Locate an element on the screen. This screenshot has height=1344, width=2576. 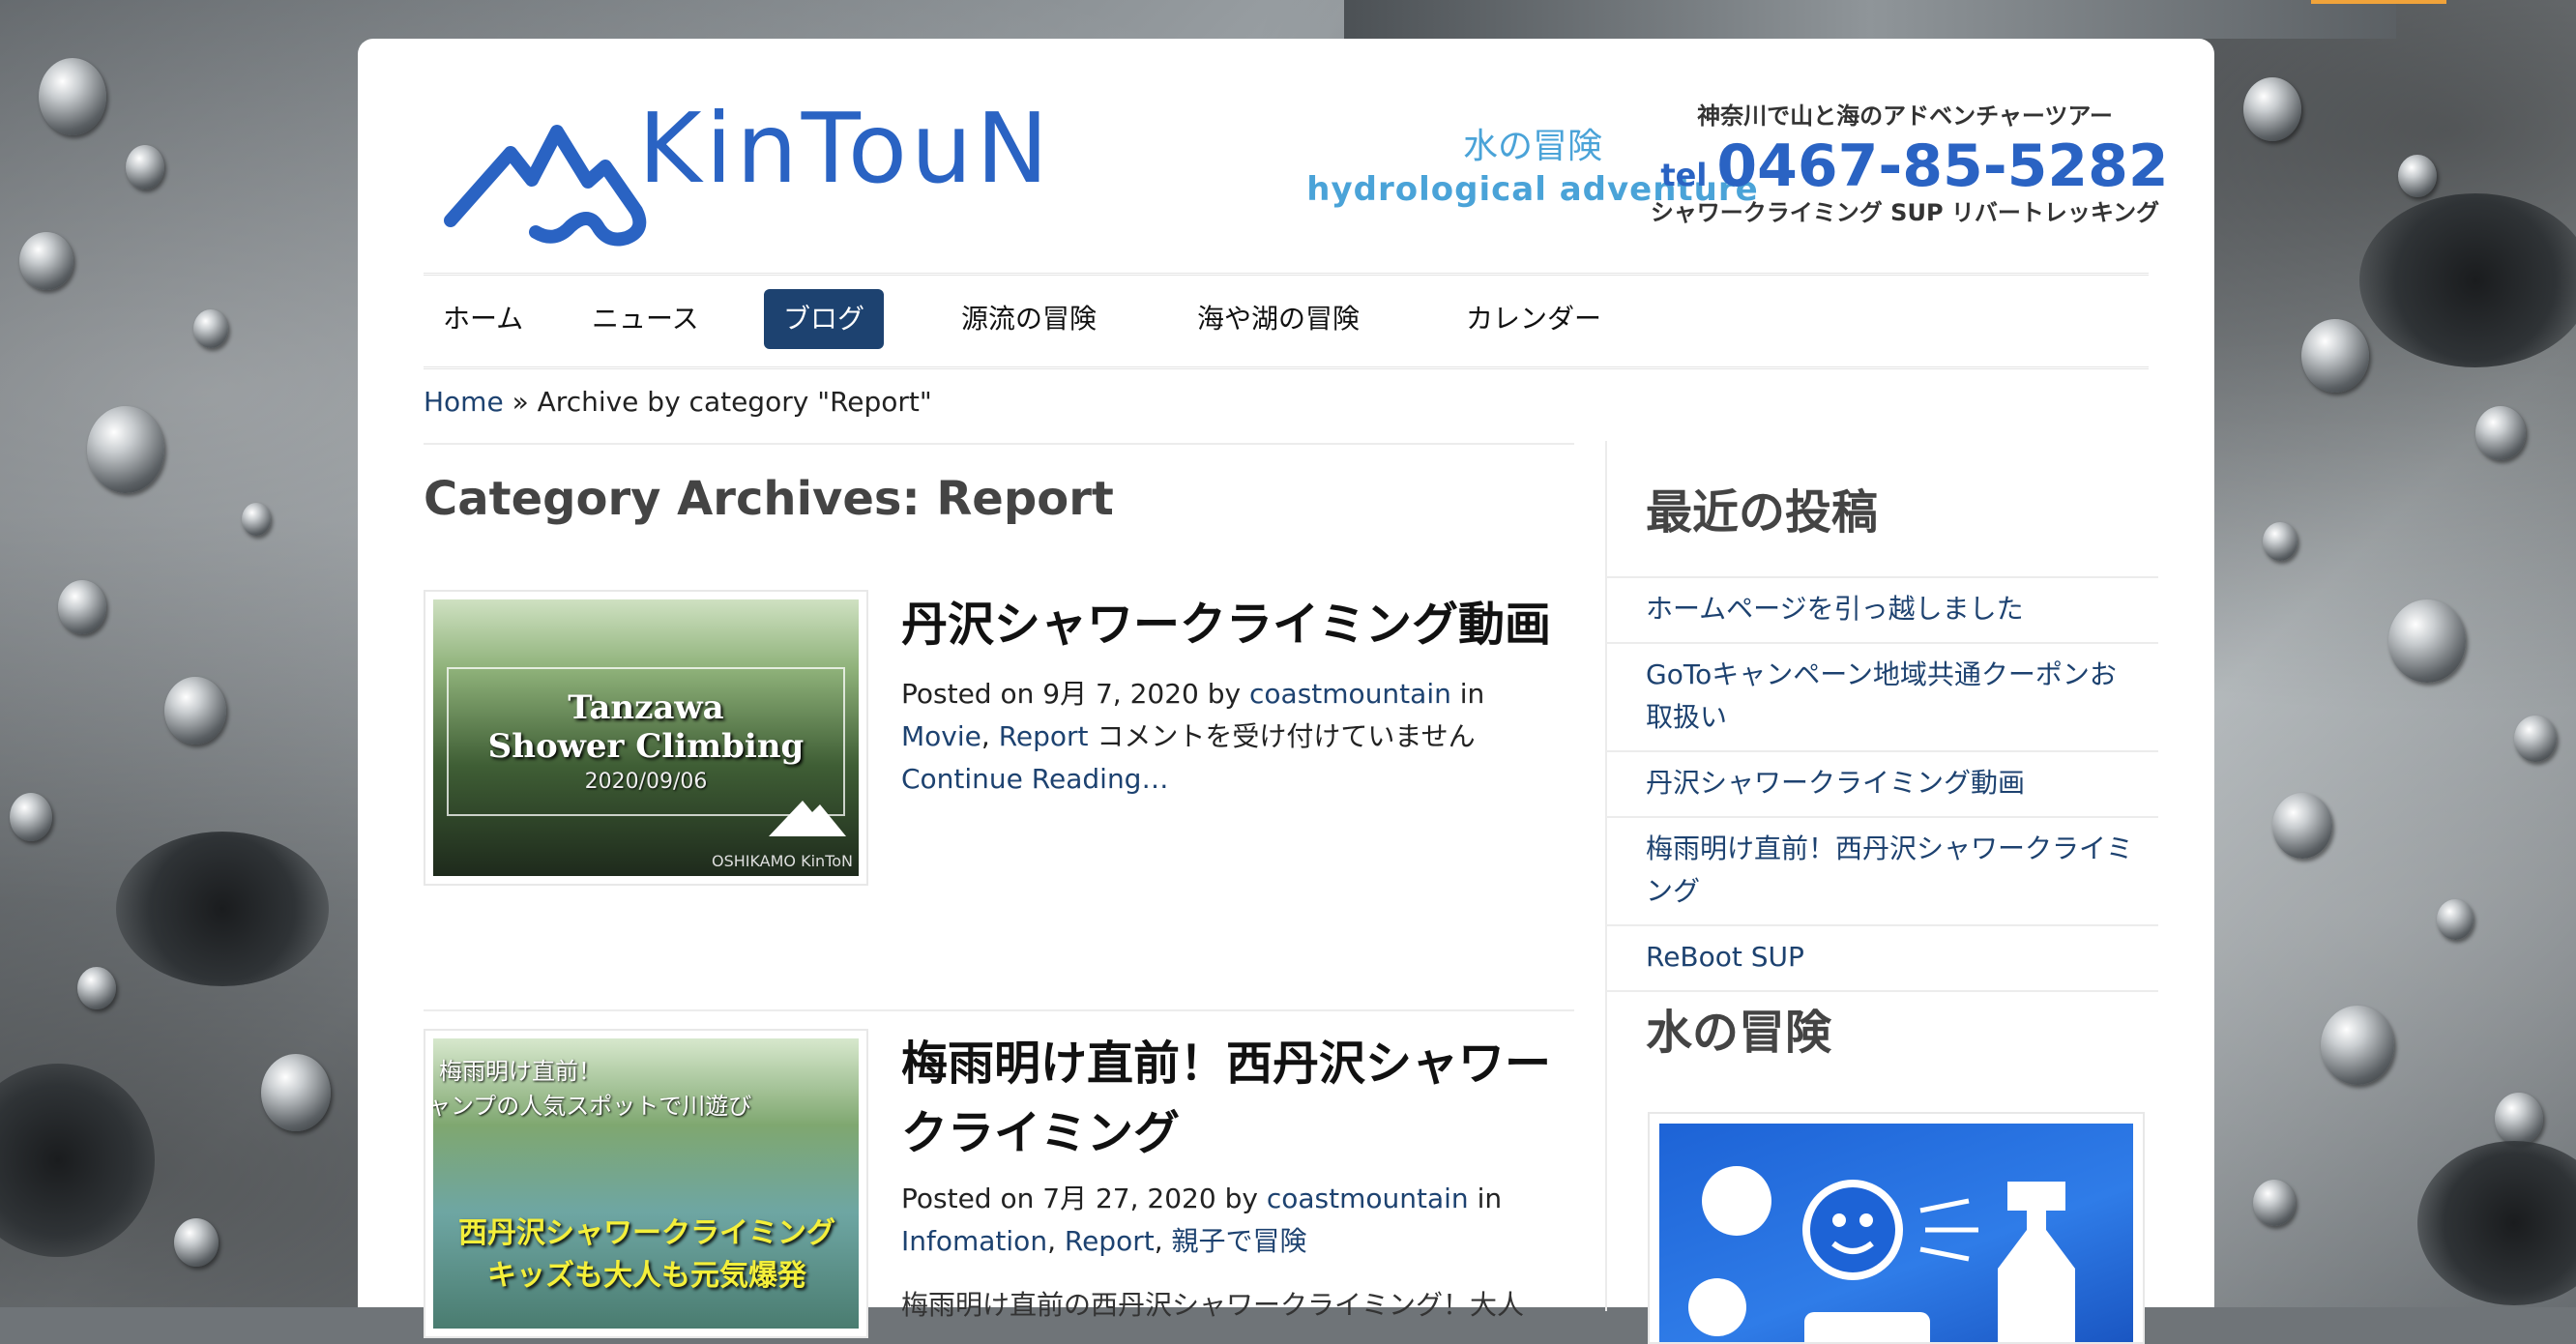
post-date: 9月 7, 2020 is located at coordinates (1120, 694).